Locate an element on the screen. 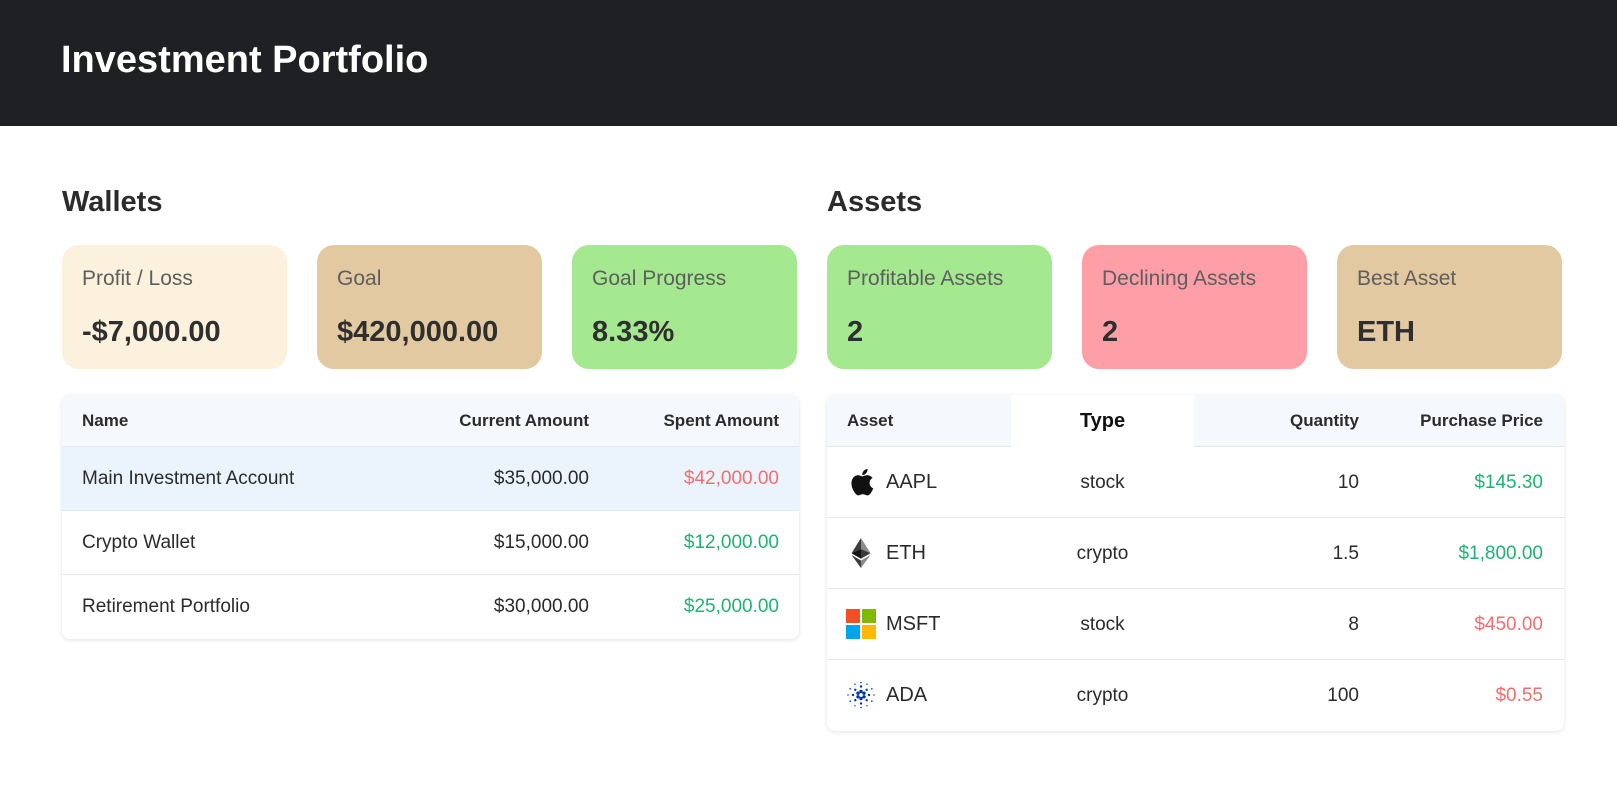 This screenshot has width=1617, height=787. column-header-purchase-price: Purchase Price is located at coordinates (1481, 421).